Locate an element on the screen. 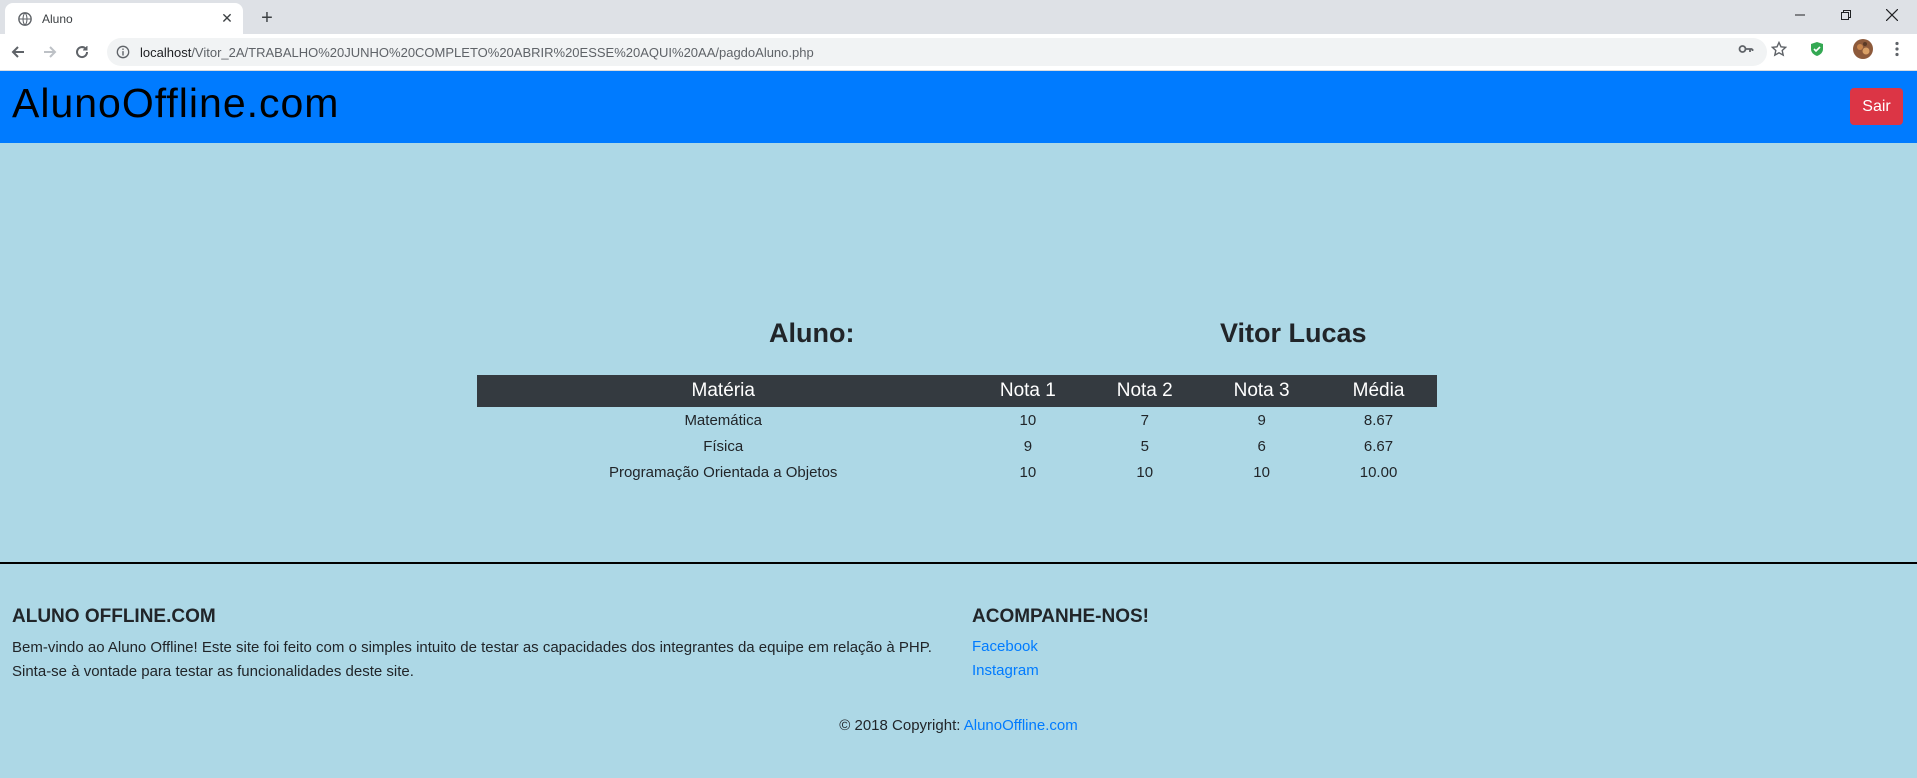 The height and width of the screenshot is (778, 1917). footer-divider is located at coordinates (958, 563).